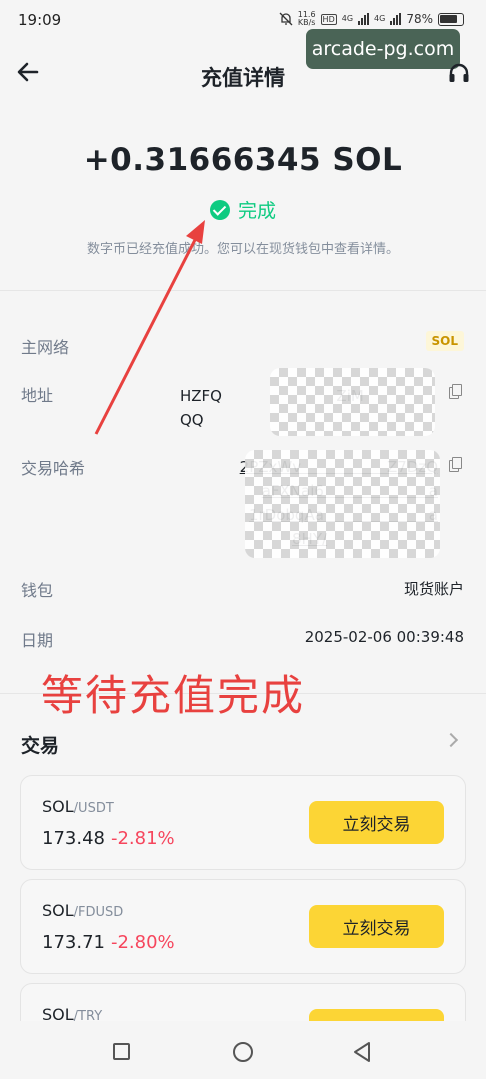  What do you see at coordinates (380, 18) in the screenshot?
I see `net-type-2: 4G` at bounding box center [380, 18].